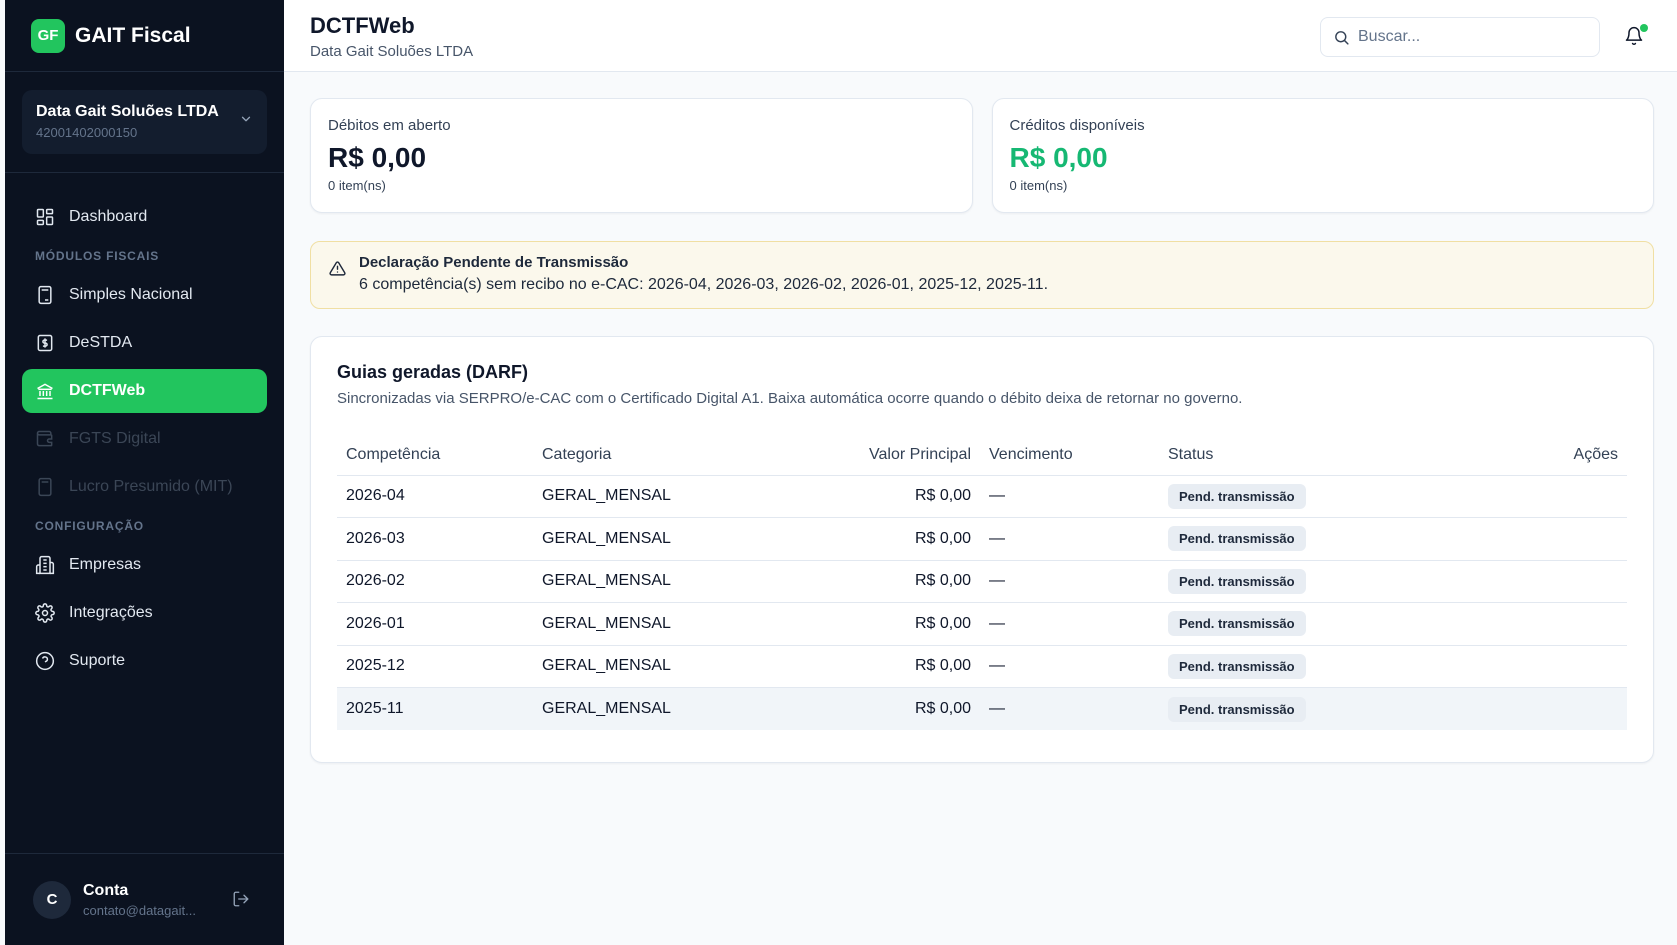 This screenshot has width=1677, height=945. Describe the element at coordinates (241, 901) in the screenshot. I see `logout-icon` at that location.